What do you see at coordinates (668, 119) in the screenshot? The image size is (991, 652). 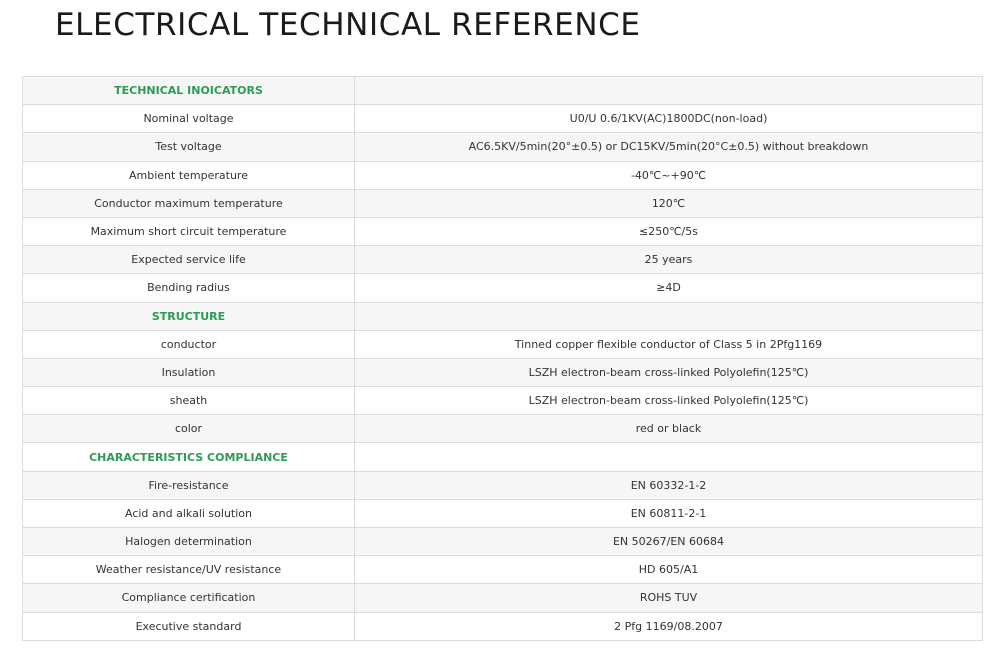 I see `spec-value: U0/U 0.6/1KV(AC)1800DC(non-load)` at bounding box center [668, 119].